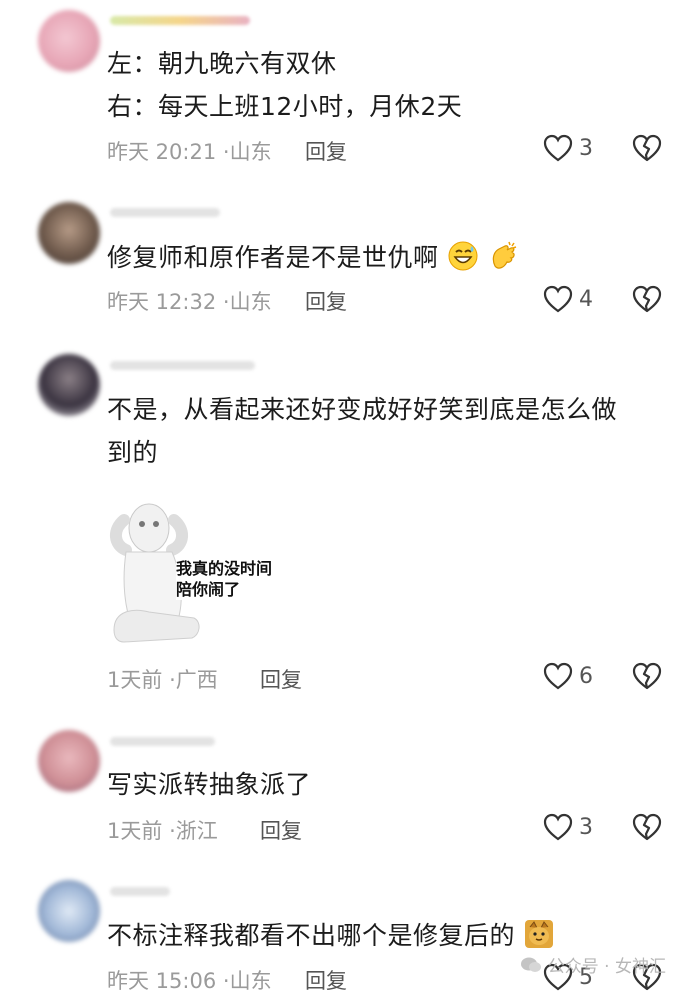 Image resolution: width=690 pixels, height=995 pixels. I want to click on comment-text: 不是，从看起来还好变成好好笑到底是怎么做到的, so click(362, 431).